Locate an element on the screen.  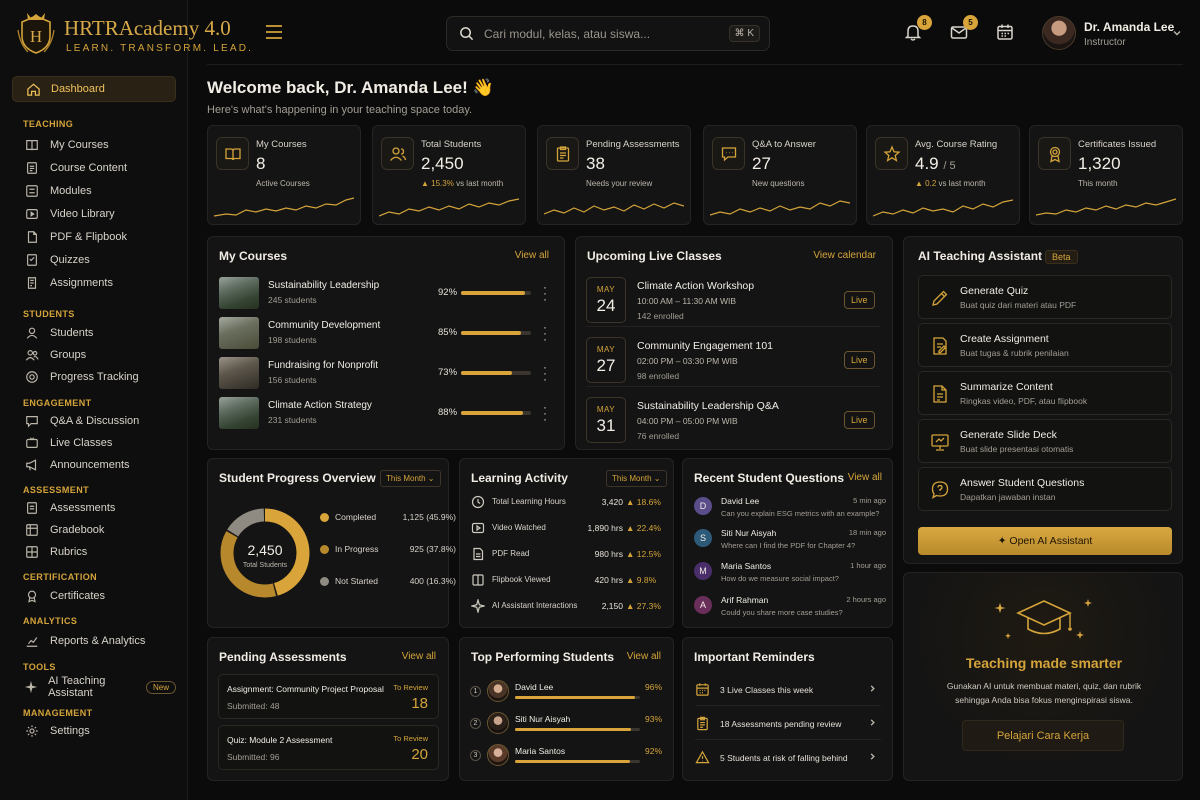
gear-icon is located at coordinates (32, 731).